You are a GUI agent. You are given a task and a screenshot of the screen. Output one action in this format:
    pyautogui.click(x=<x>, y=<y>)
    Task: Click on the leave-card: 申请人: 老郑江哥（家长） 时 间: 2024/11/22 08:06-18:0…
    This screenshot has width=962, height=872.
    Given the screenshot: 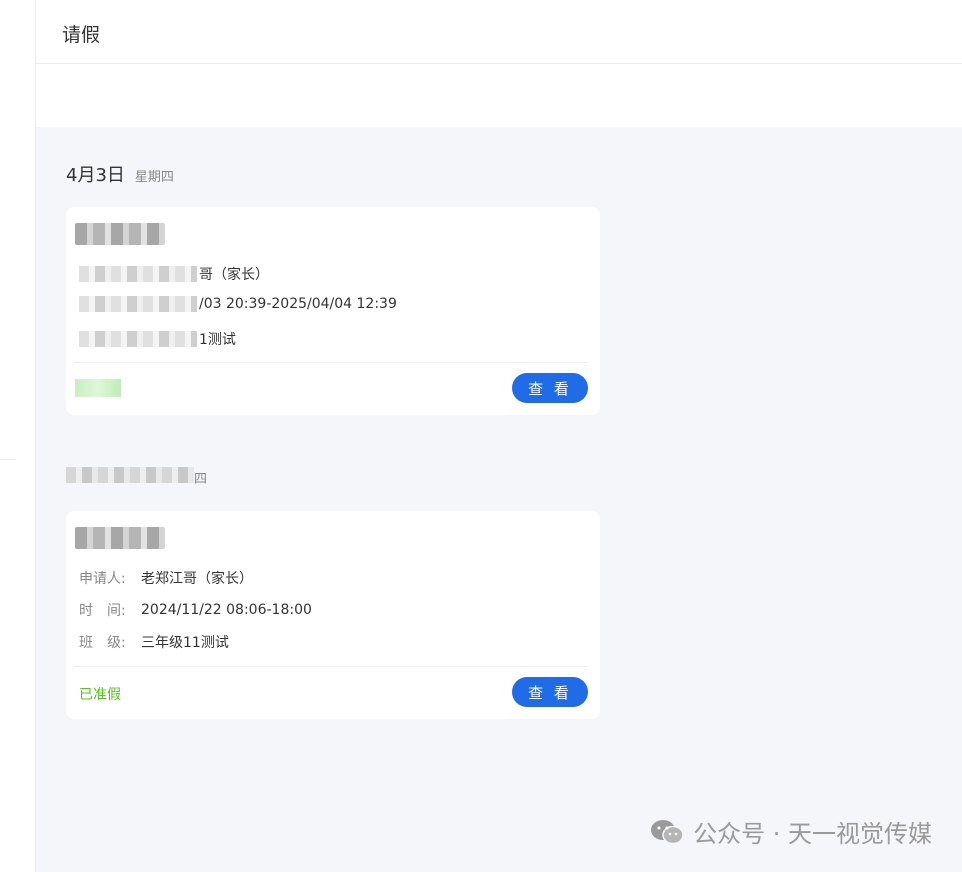 What is the action you would take?
    pyautogui.click(x=333, y=615)
    